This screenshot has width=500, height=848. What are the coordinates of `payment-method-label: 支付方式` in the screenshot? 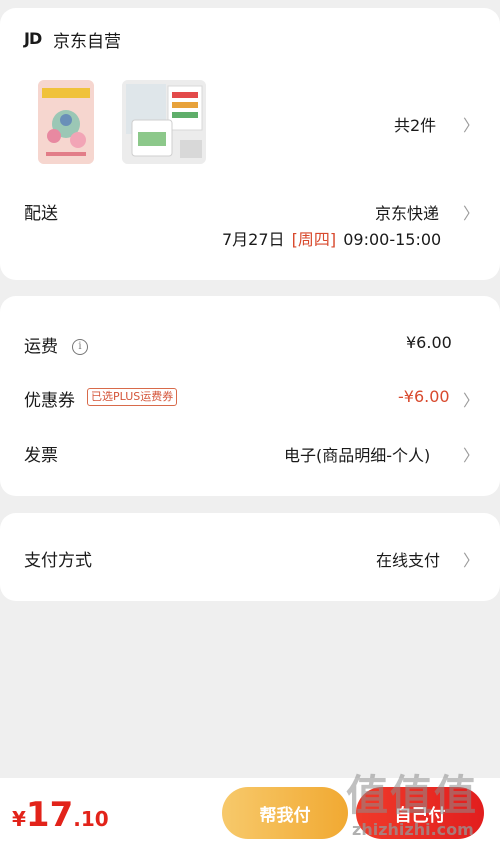 It's located at (58, 561).